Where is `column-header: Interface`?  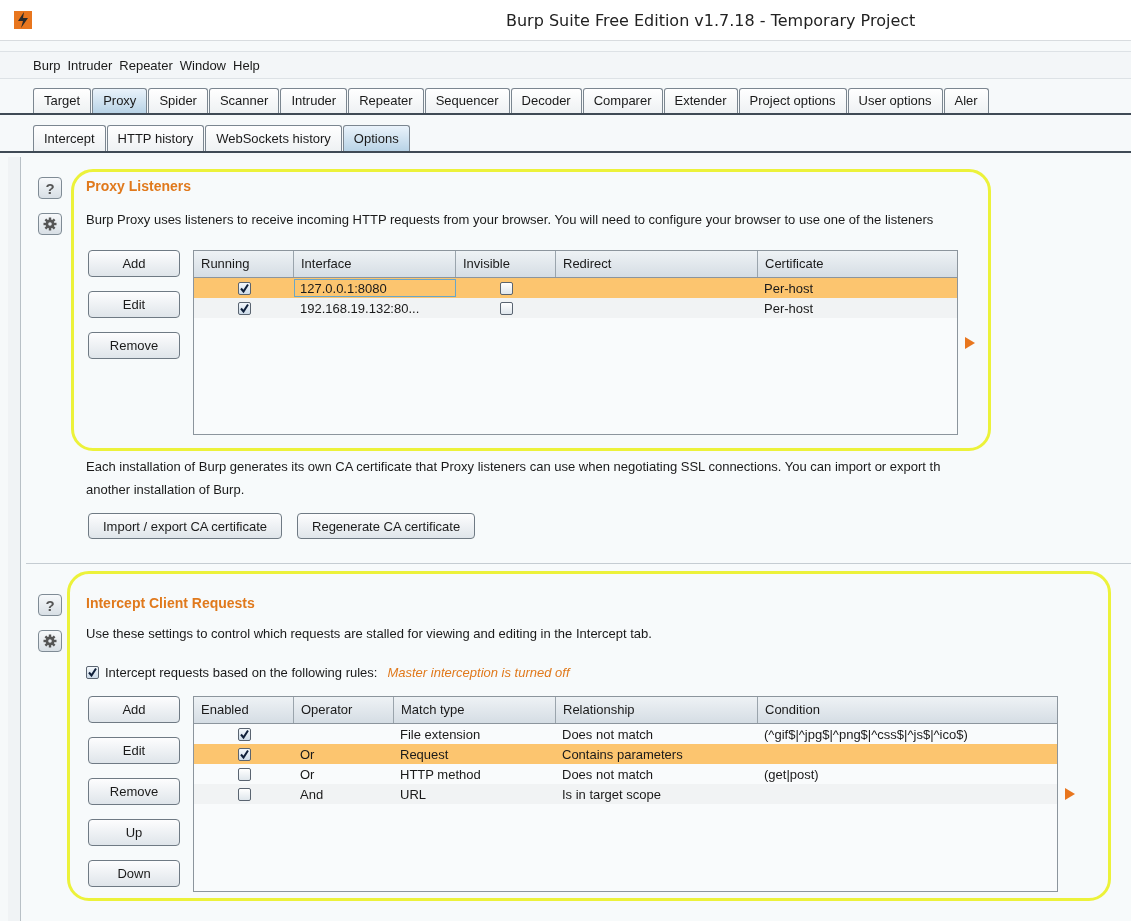 column-header: Interface is located at coordinates (375, 264).